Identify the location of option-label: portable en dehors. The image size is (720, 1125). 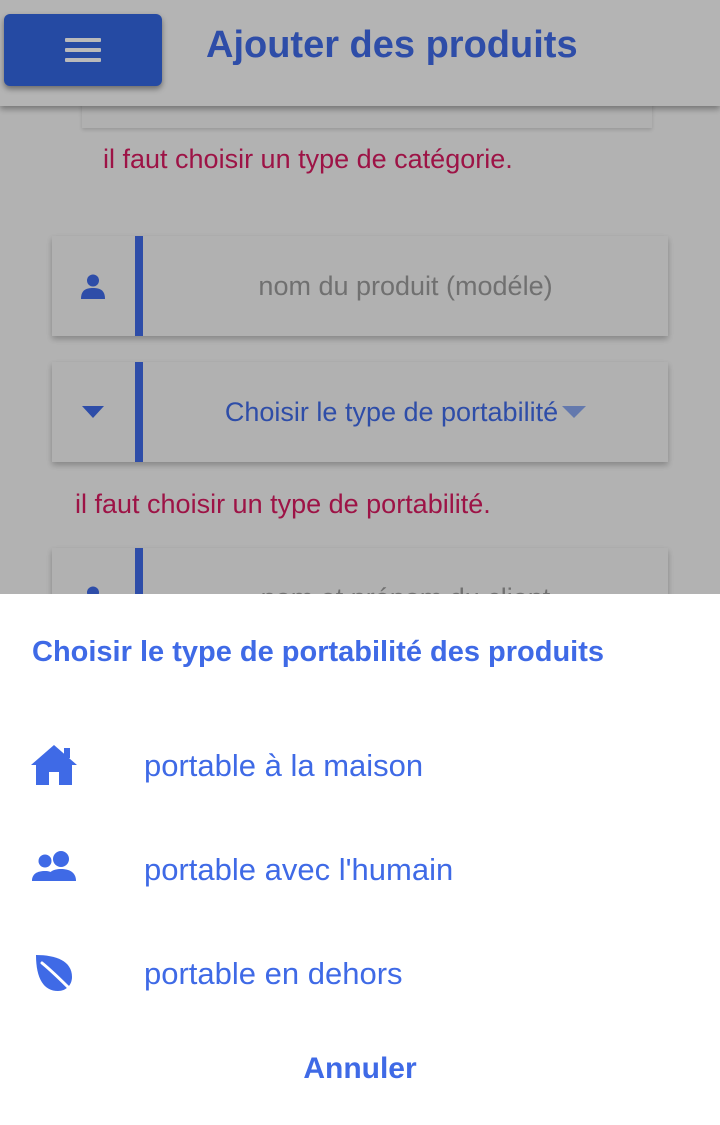
(273, 973).